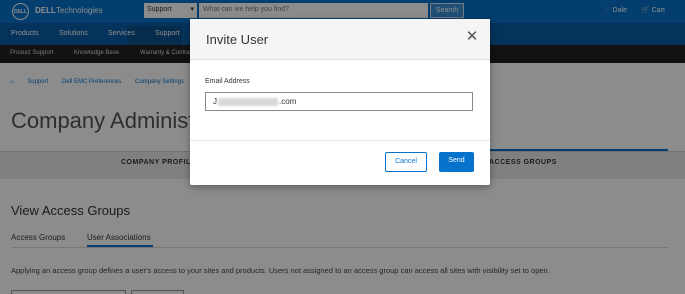  I want to click on email-redacted, so click(248, 101).